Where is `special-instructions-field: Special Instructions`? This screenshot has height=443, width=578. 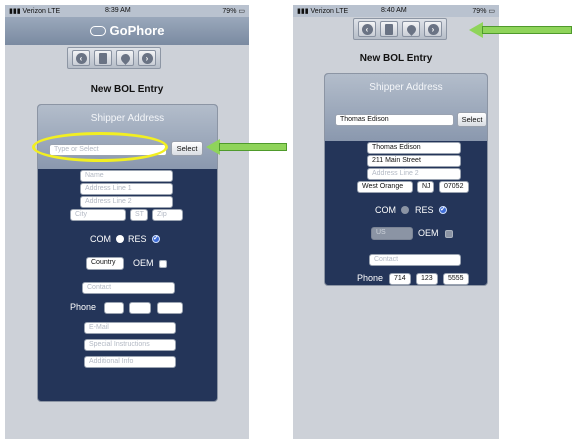 special-instructions-field: Special Instructions is located at coordinates (130, 345).